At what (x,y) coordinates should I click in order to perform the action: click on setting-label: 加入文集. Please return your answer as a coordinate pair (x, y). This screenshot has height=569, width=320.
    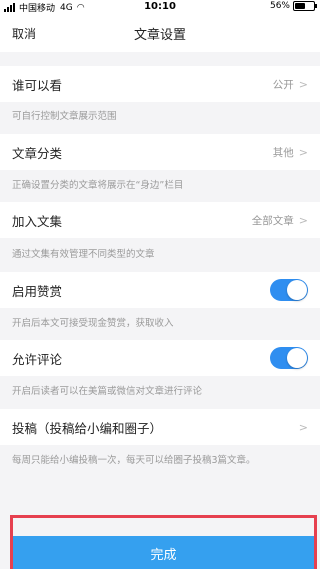
    Looking at the image, I should click on (37, 221).